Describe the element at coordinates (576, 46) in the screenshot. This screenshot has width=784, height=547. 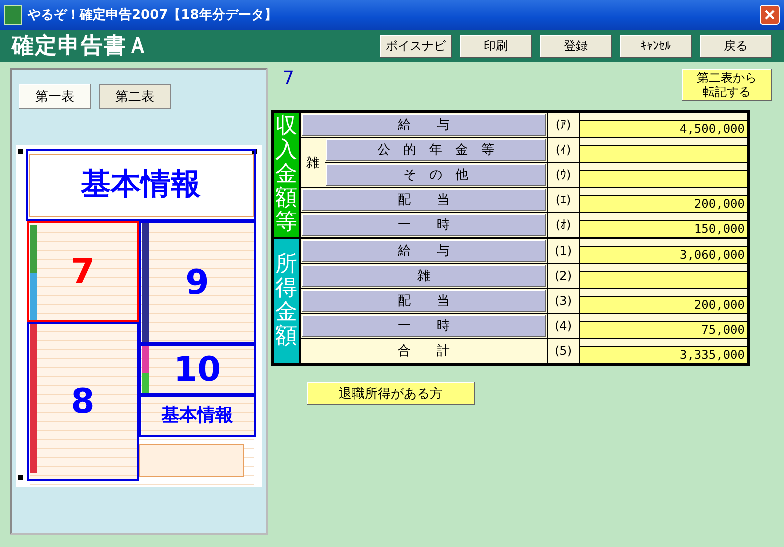
I see `toolbar-button: 登録` at that location.